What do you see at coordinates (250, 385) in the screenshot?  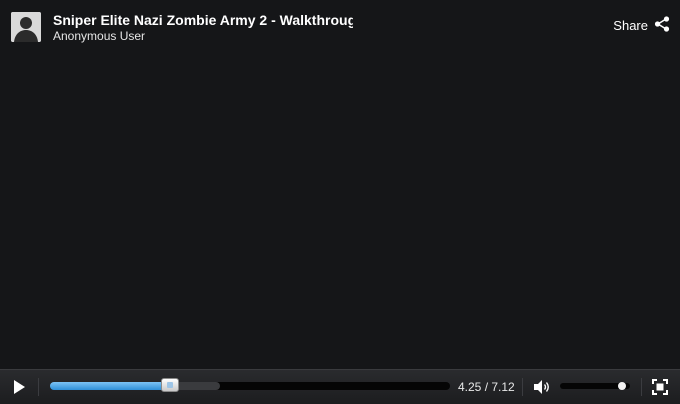 I see `progress-bar` at bounding box center [250, 385].